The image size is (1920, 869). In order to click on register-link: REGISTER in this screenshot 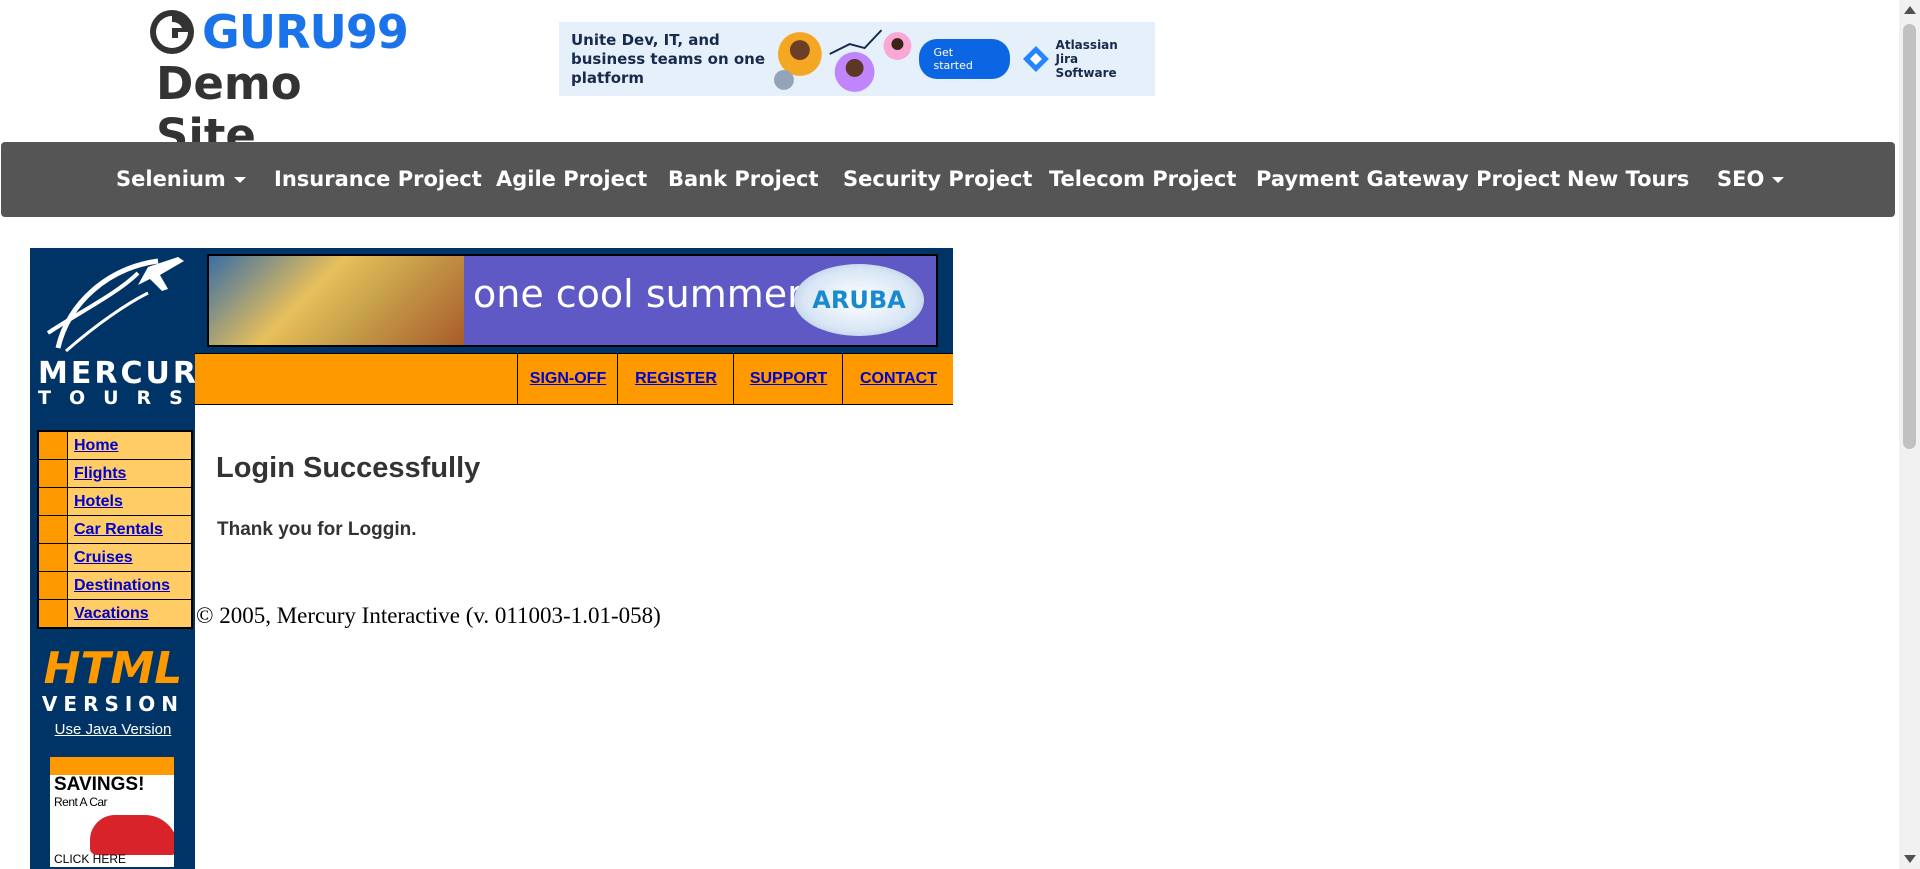, I will do `click(676, 378)`.